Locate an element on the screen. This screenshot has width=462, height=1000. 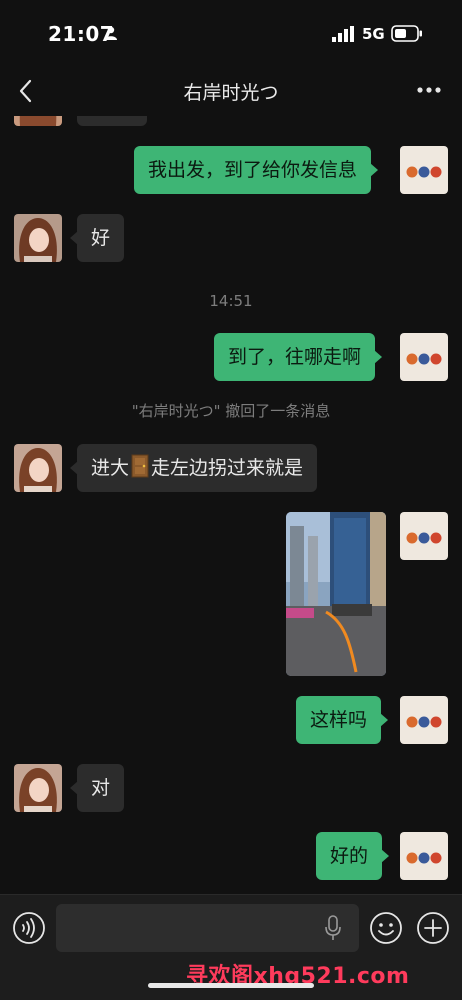
message-bubble-outgoing: 这样吗 is located at coordinates (342, 720).